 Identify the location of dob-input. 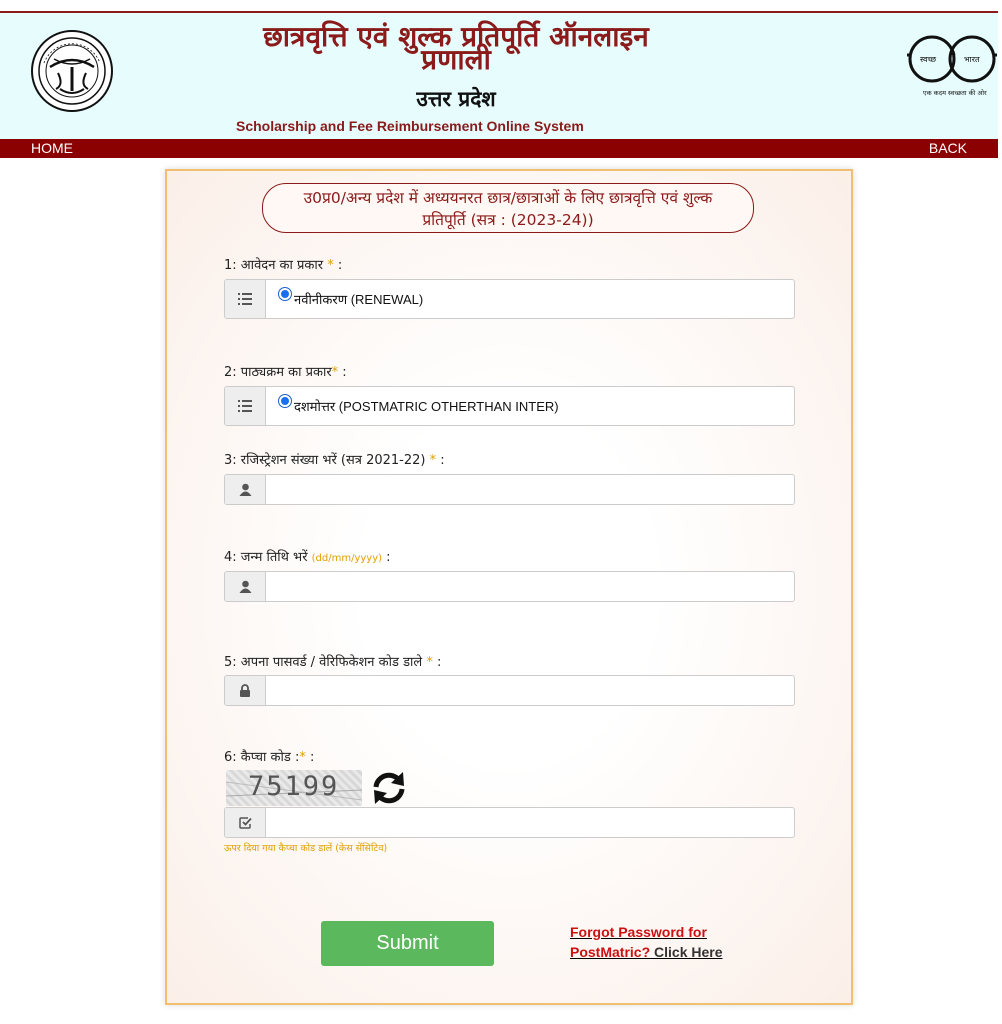
(535, 586).